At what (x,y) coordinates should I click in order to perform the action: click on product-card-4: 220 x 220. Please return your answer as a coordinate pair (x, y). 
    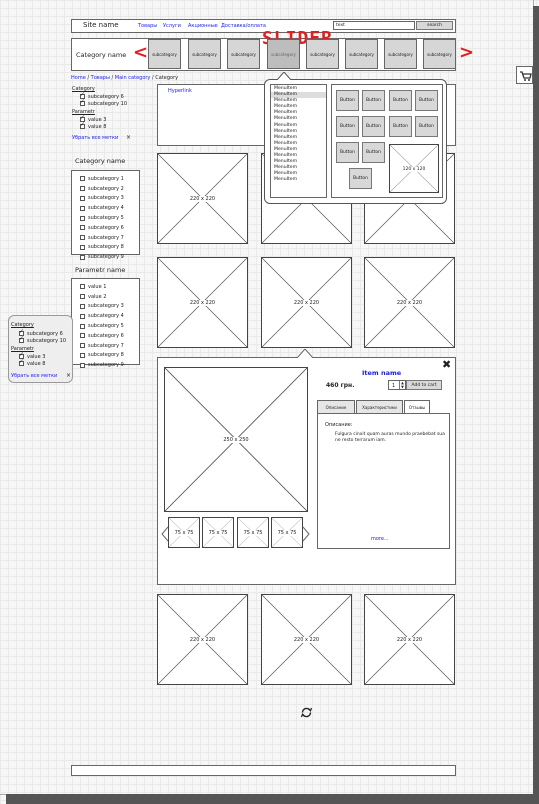
    Looking at the image, I should click on (202, 302).